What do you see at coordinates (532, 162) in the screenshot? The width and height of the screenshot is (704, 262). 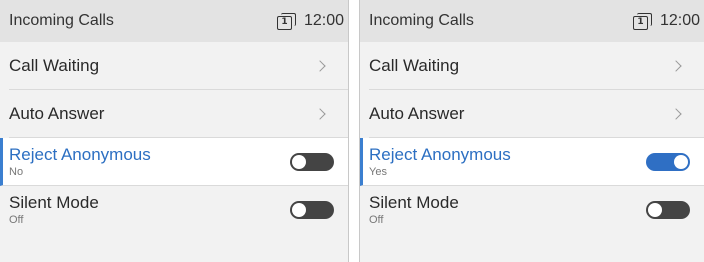 I see `menu-item-reject-anonymous: Reject Anonymous Yes` at bounding box center [532, 162].